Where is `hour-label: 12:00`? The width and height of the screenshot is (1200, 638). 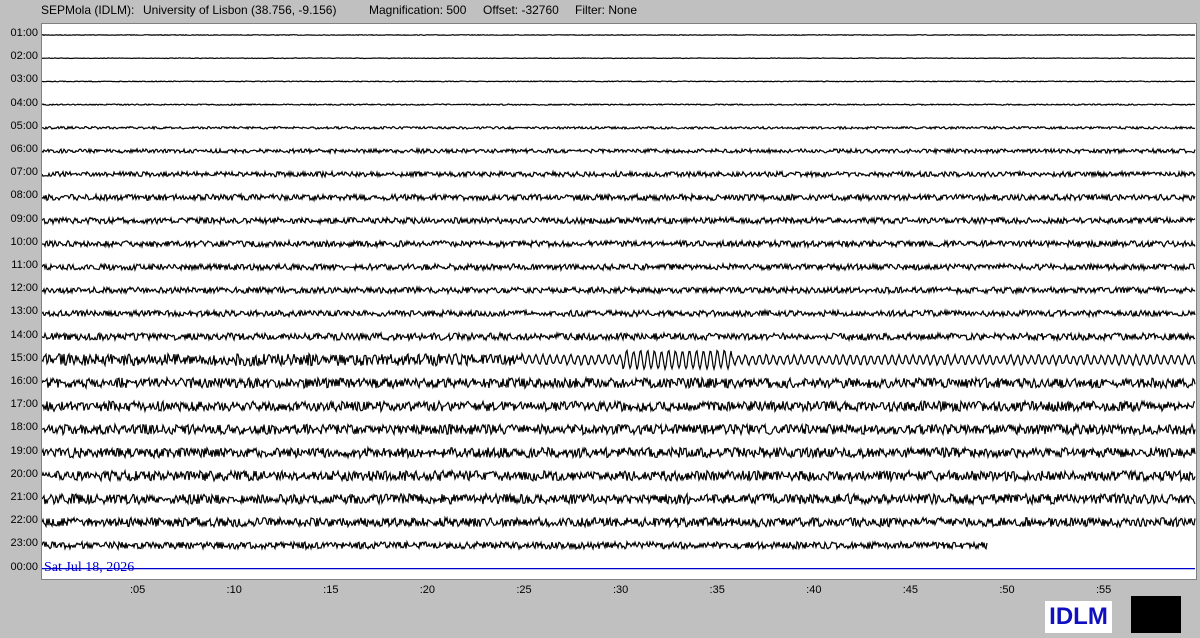 hour-label: 12:00 is located at coordinates (24, 288).